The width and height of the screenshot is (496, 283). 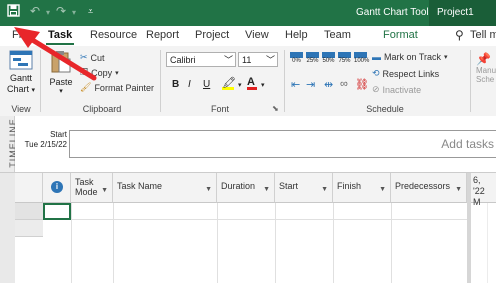 I want to click on tell-me-box: Tell m, so click(x=483, y=35).